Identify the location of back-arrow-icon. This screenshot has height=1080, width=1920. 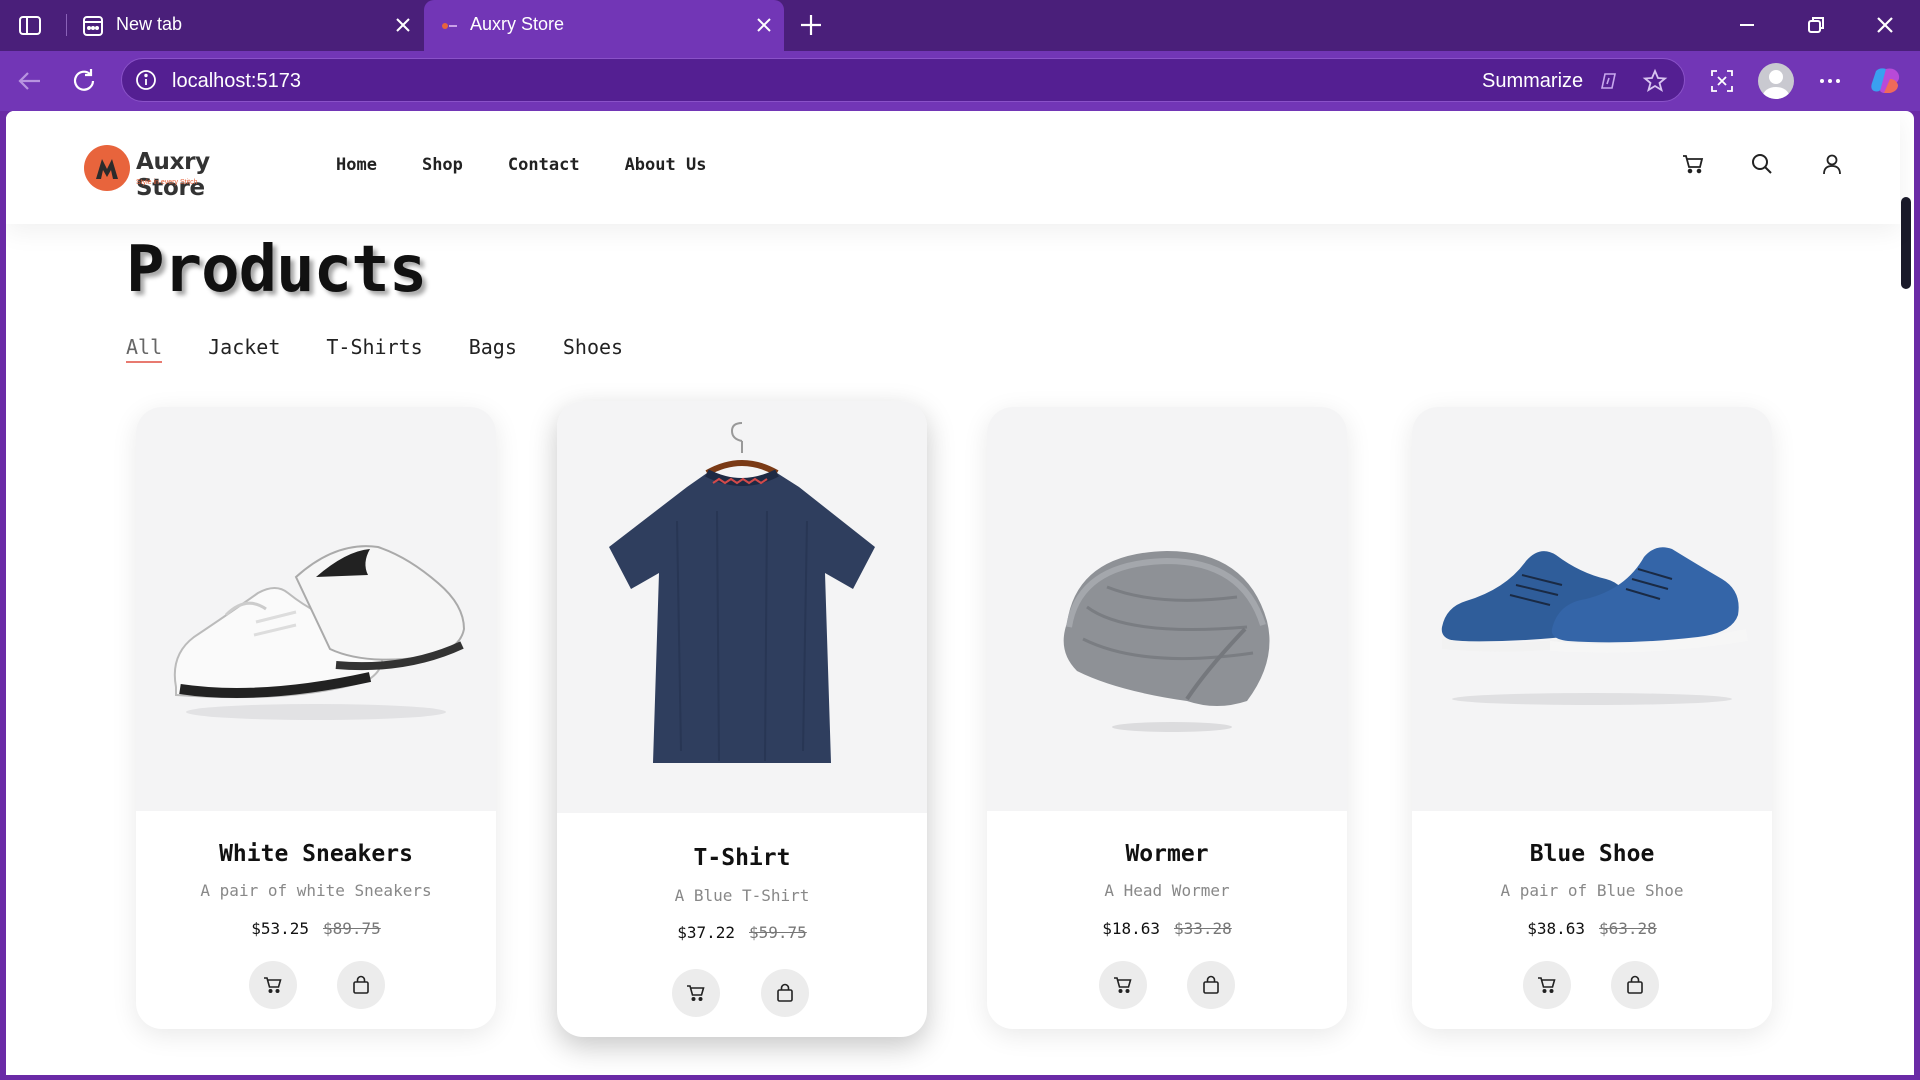
(30, 81).